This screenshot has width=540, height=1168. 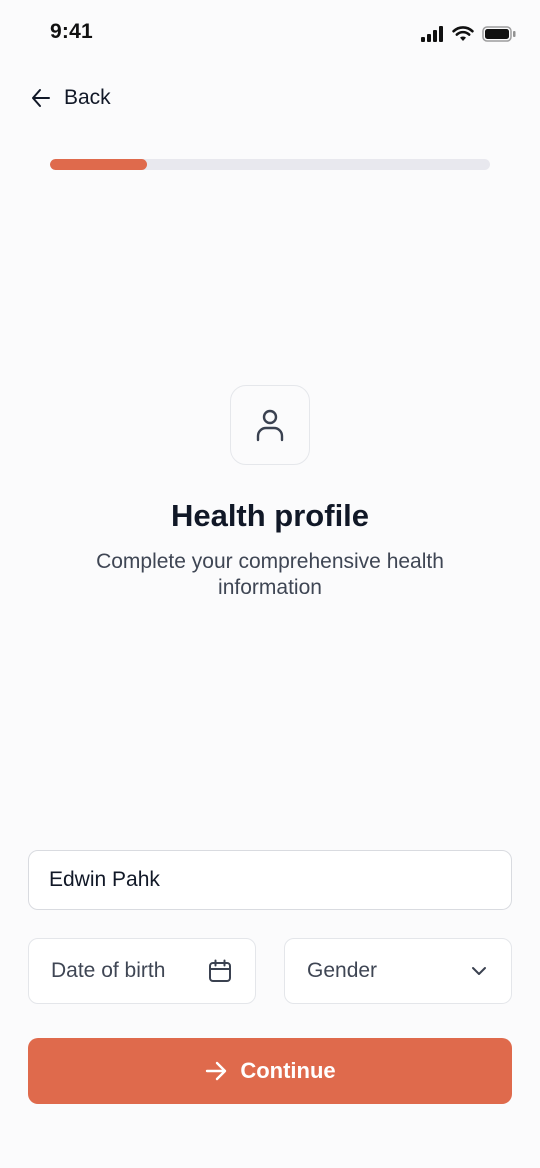 I want to click on continue-button: Continue, so click(x=270, y=1071).